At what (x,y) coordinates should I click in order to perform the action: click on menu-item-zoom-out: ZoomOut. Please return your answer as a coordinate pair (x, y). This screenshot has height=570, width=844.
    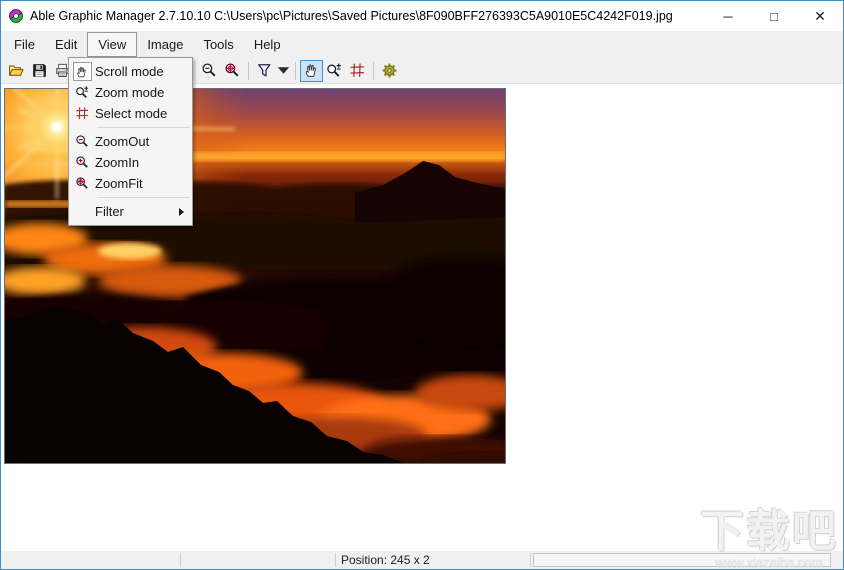
    Looking at the image, I should click on (130, 141).